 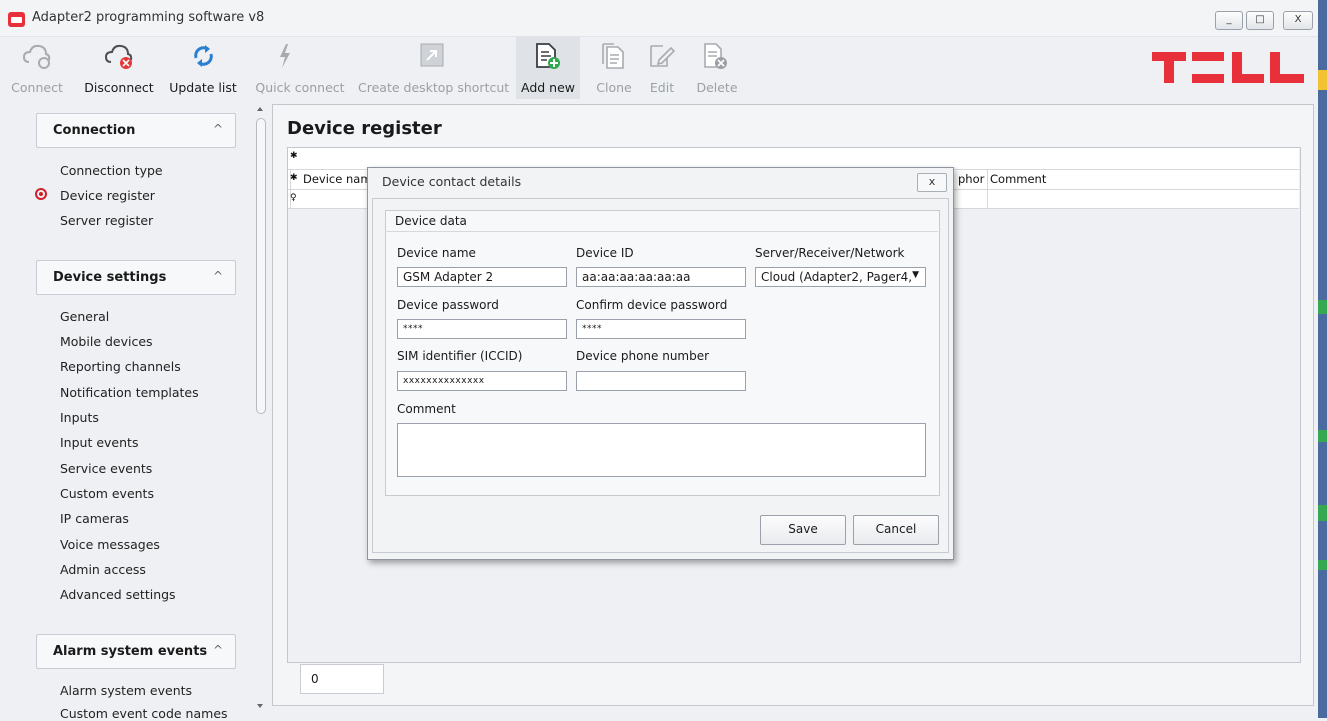 What do you see at coordinates (643, 356) in the screenshot?
I see `device-phone-label: Device phone number` at bounding box center [643, 356].